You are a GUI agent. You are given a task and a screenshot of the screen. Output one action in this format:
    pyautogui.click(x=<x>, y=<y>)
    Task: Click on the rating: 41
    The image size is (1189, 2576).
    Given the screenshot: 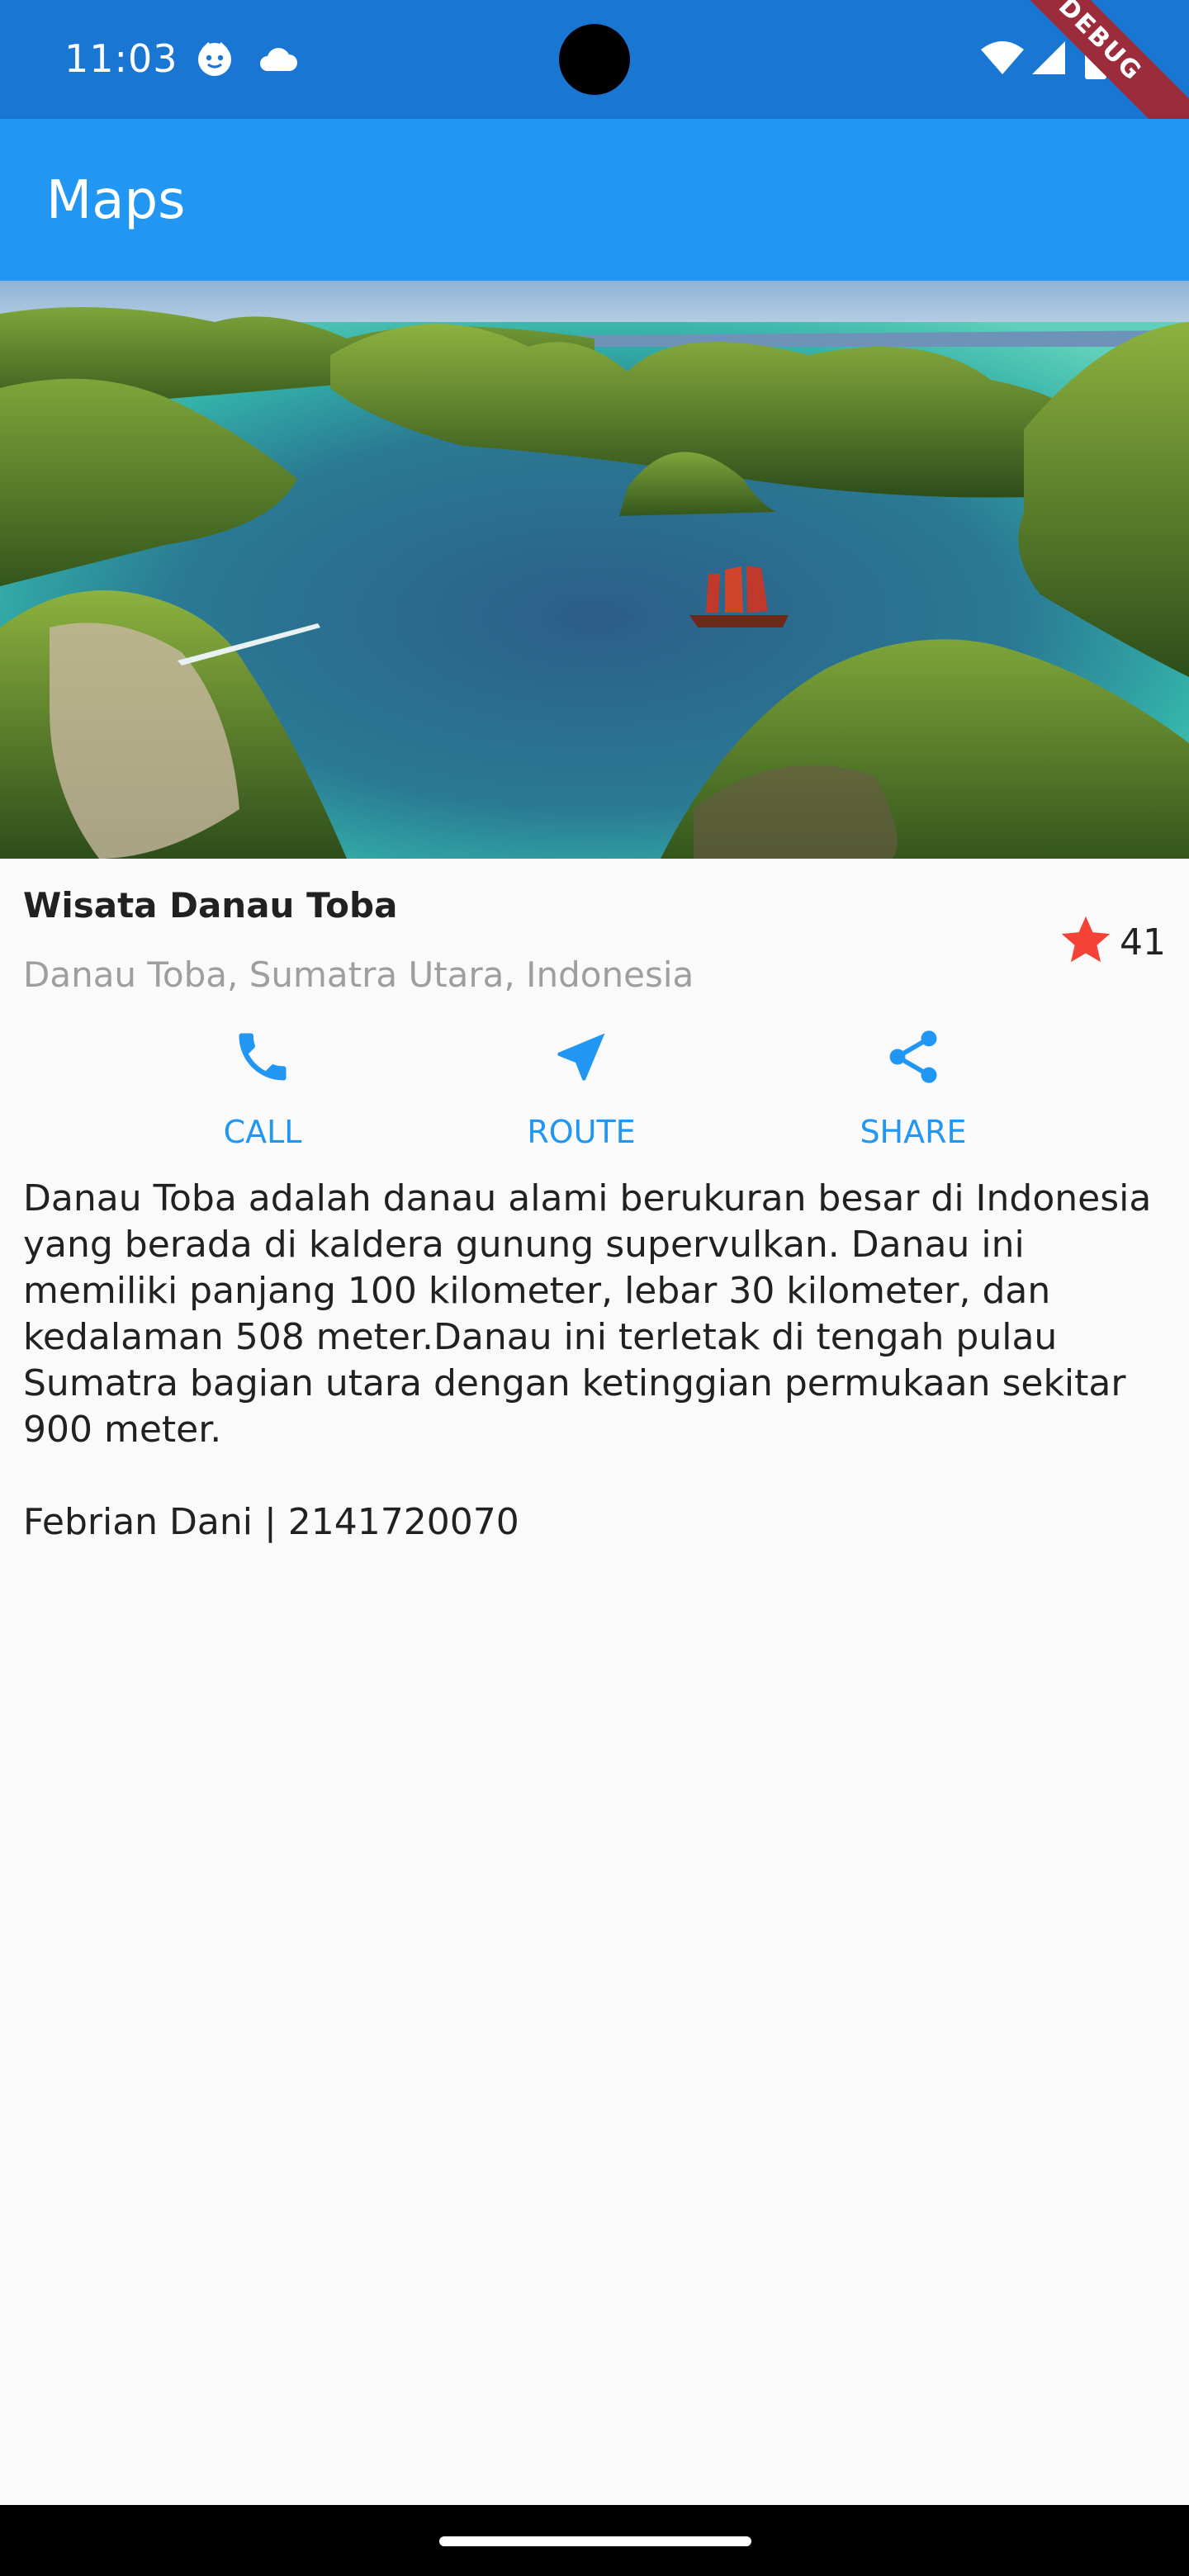 What is the action you would take?
    pyautogui.click(x=1111, y=942)
    